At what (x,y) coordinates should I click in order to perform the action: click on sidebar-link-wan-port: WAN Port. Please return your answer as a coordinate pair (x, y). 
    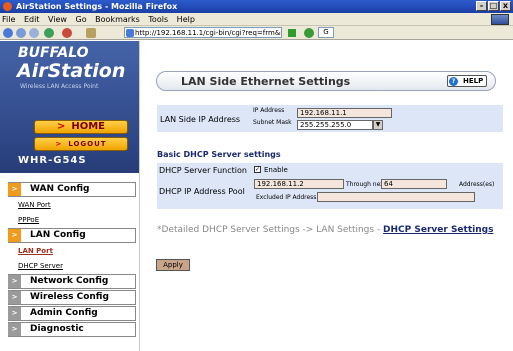
    Looking at the image, I should click on (34, 205).